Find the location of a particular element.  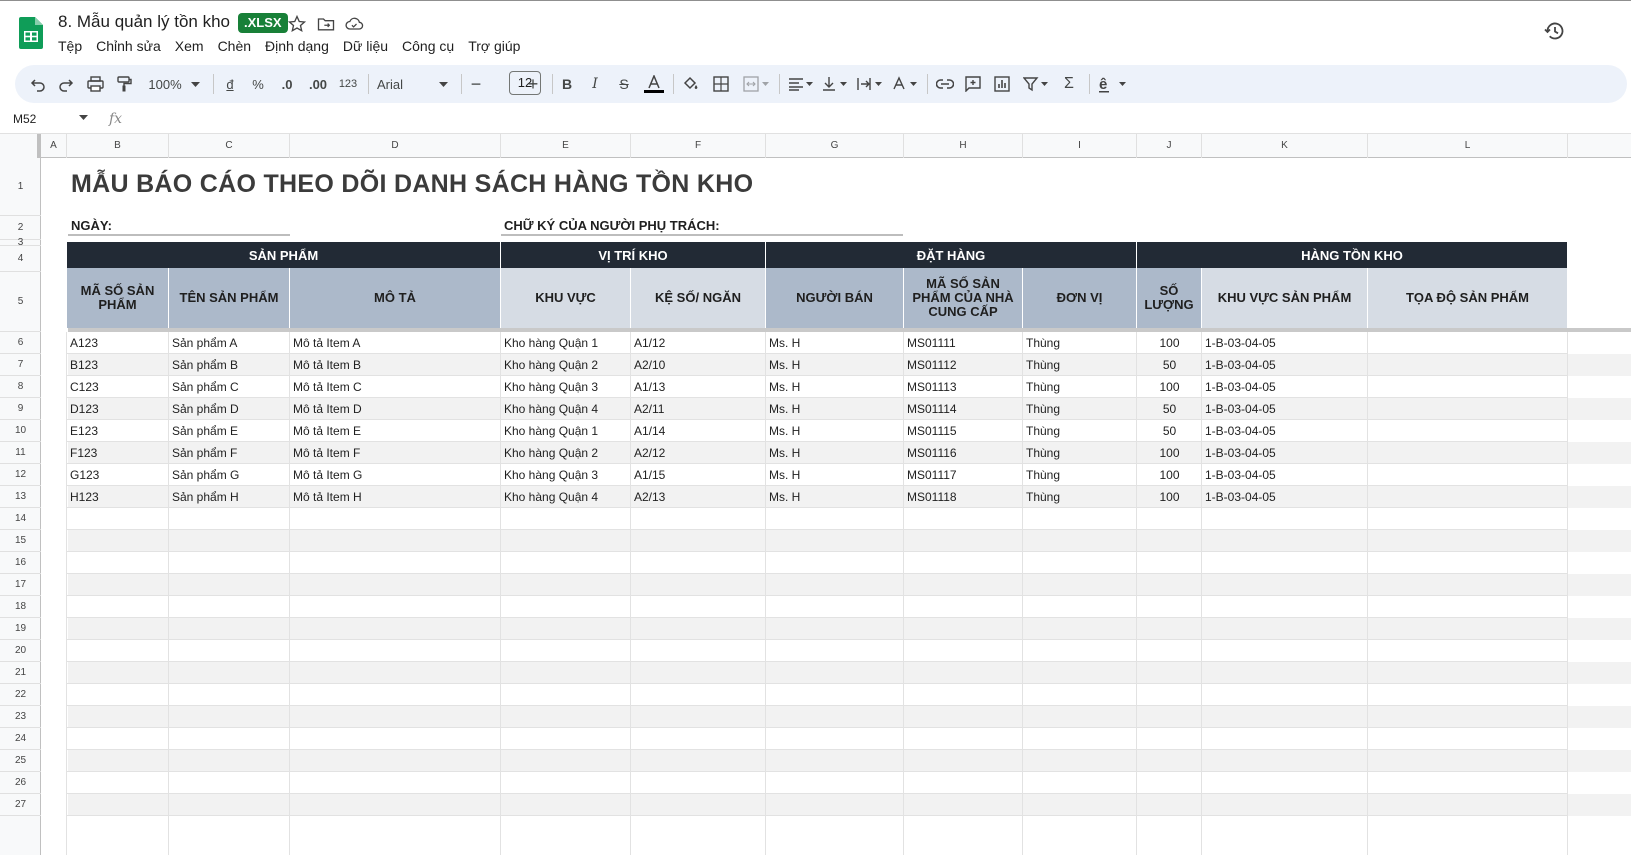

row-header-15: 15 is located at coordinates (20, 541).